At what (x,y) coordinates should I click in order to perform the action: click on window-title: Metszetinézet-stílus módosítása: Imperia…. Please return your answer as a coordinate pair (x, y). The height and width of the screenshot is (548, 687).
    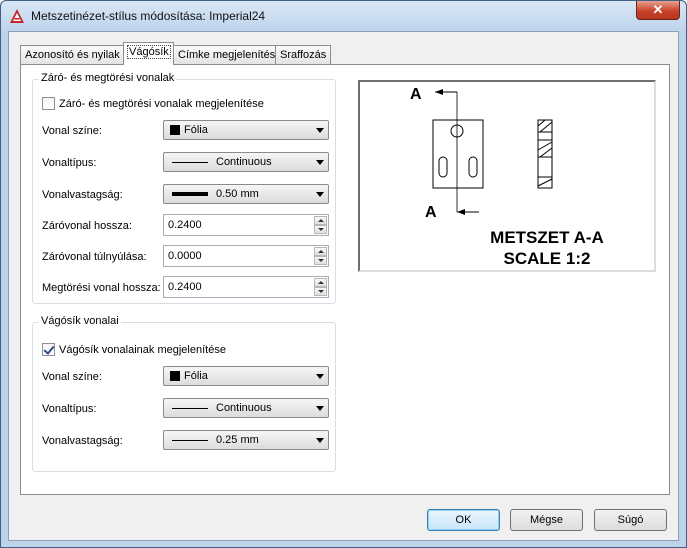
    Looking at the image, I should click on (148, 16).